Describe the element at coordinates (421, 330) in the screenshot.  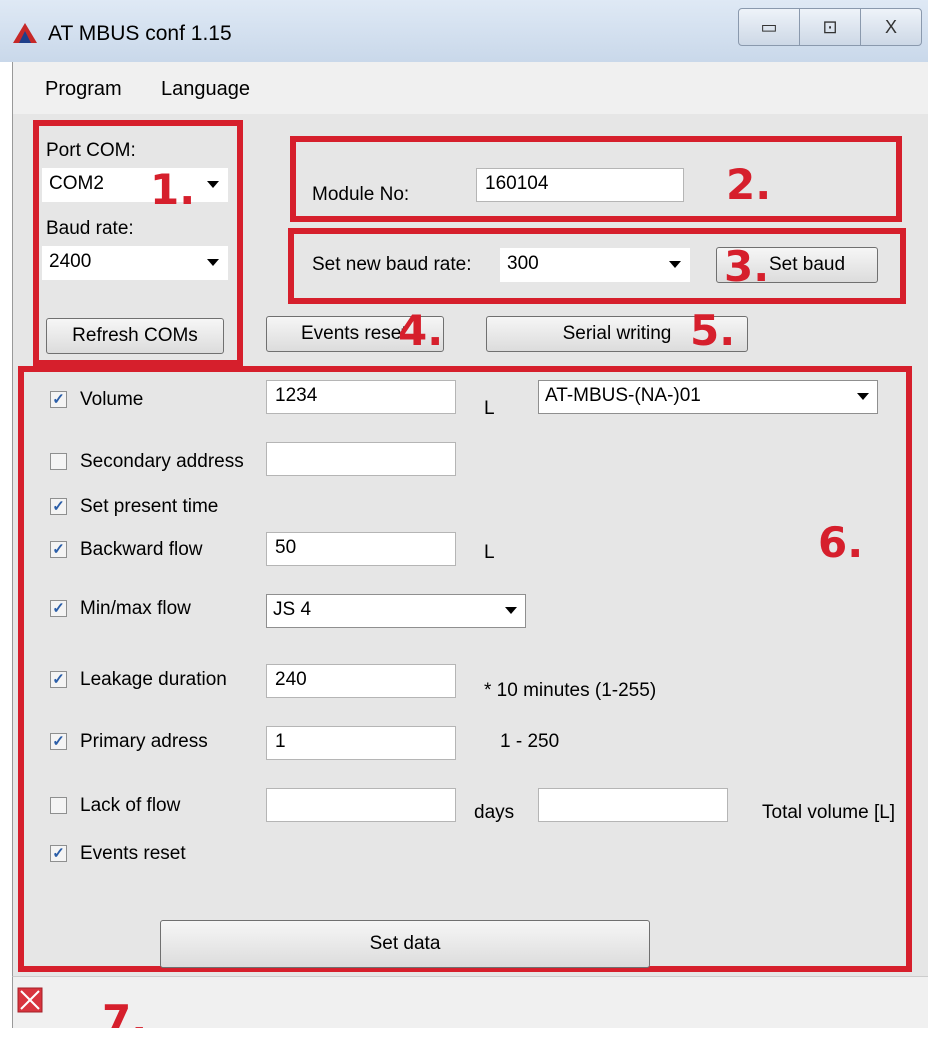
I see `marker-4: 4.` at that location.